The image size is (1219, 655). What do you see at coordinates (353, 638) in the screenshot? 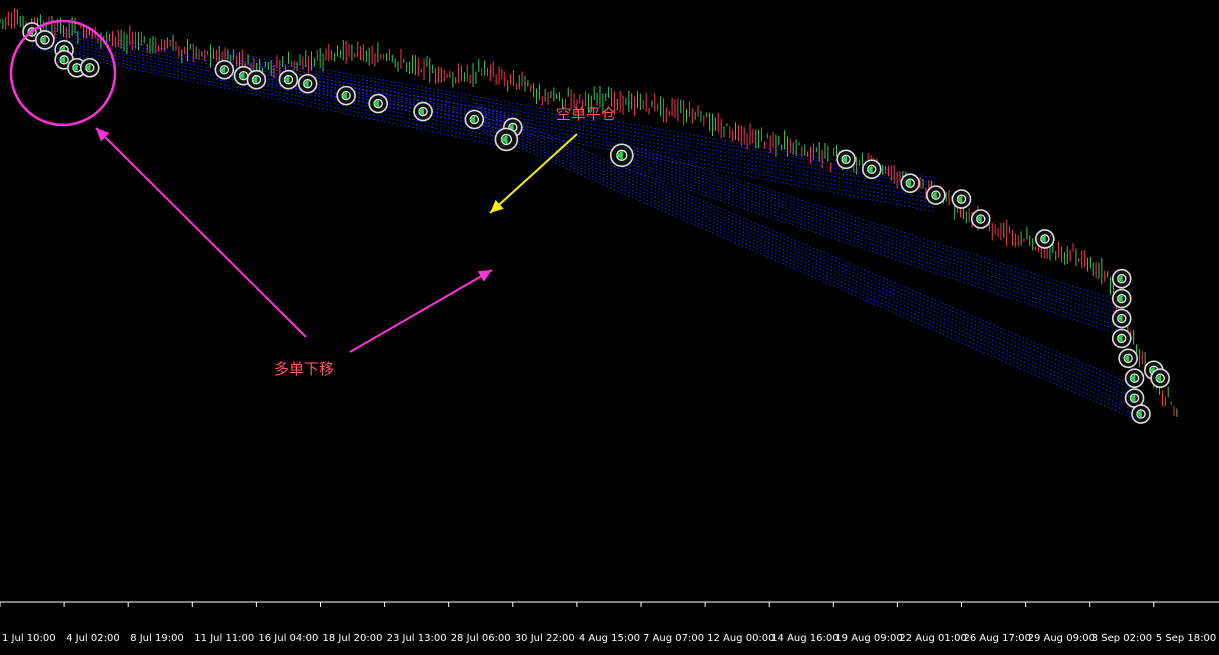
I see `x-tick-label: 18 Jul 20:00` at bounding box center [353, 638].